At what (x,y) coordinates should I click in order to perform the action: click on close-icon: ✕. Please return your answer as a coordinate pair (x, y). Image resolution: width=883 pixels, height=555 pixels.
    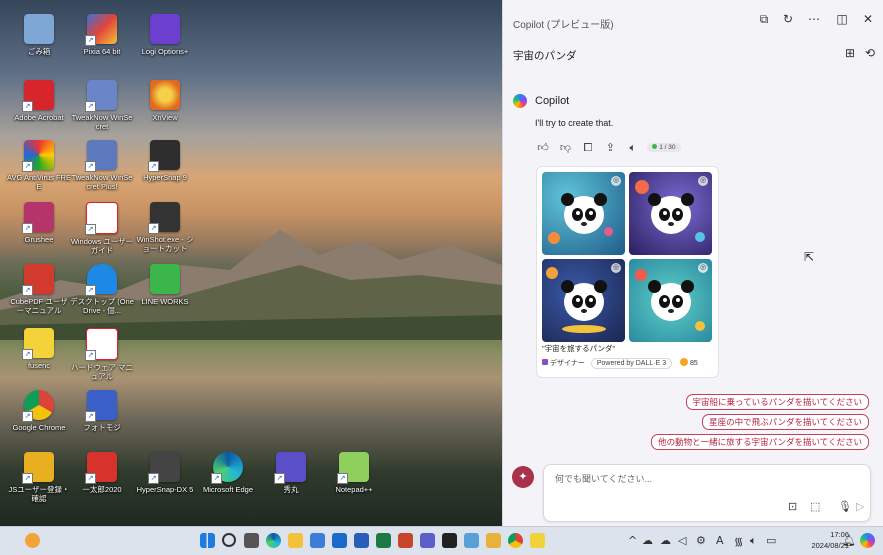
    Looking at the image, I should click on (868, 19).